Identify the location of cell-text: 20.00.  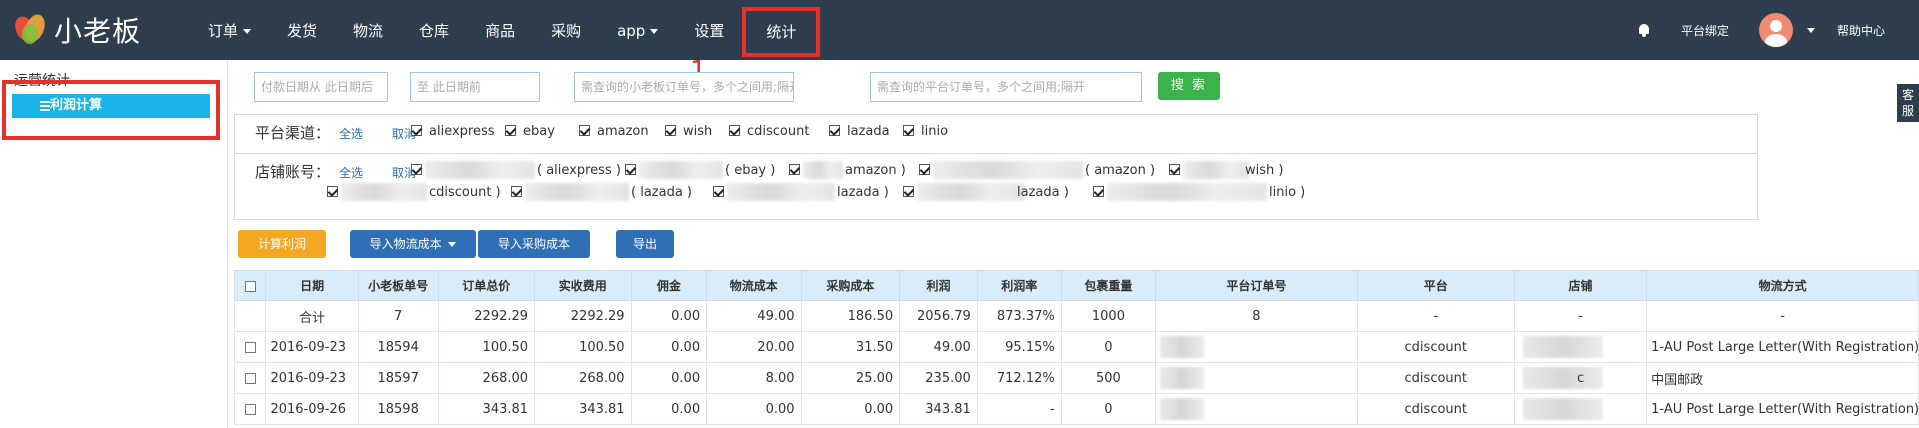
(776, 347).